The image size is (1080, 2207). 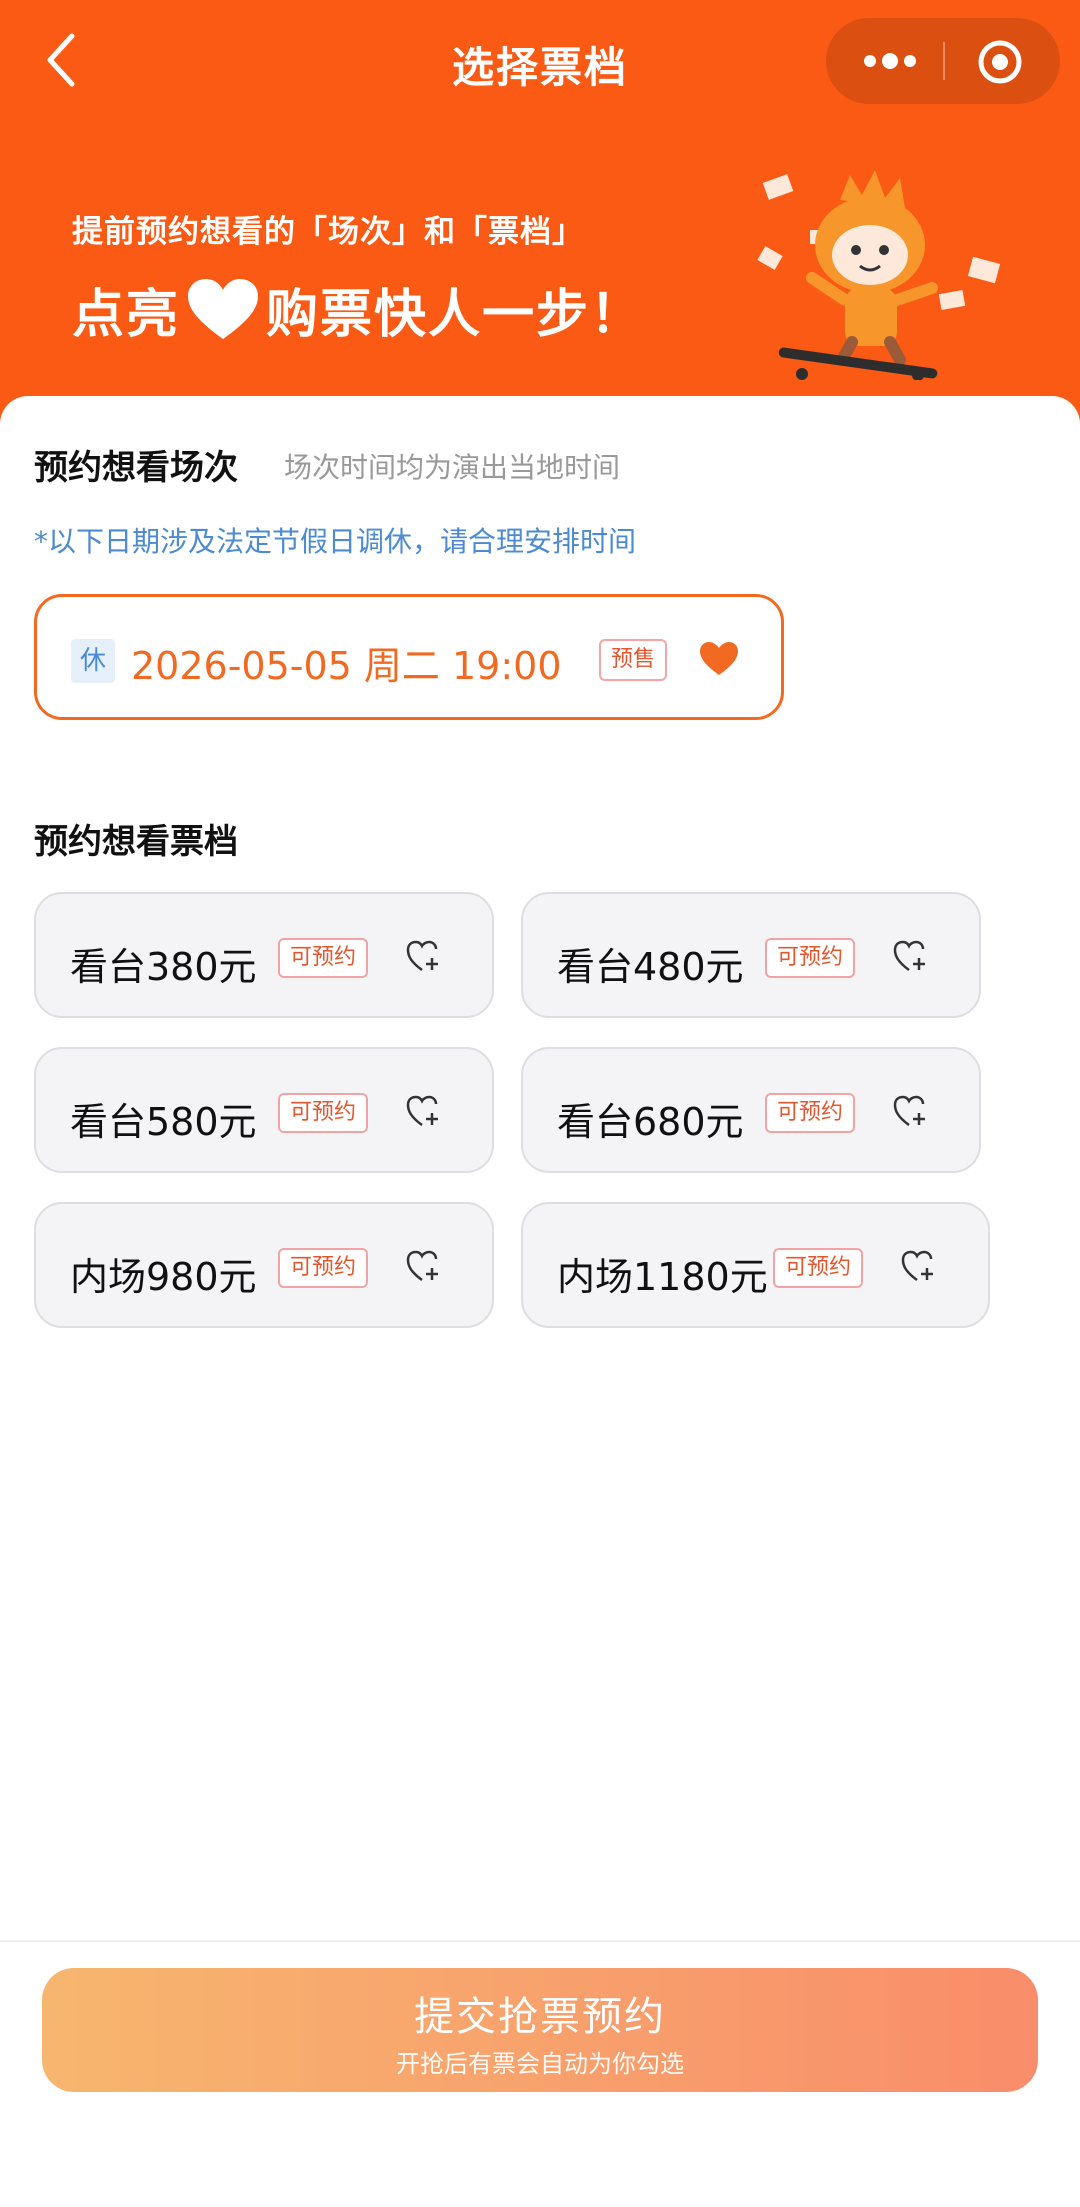 I want to click on tier-option: 内场1180元 可预约, so click(x=755, y=1265).